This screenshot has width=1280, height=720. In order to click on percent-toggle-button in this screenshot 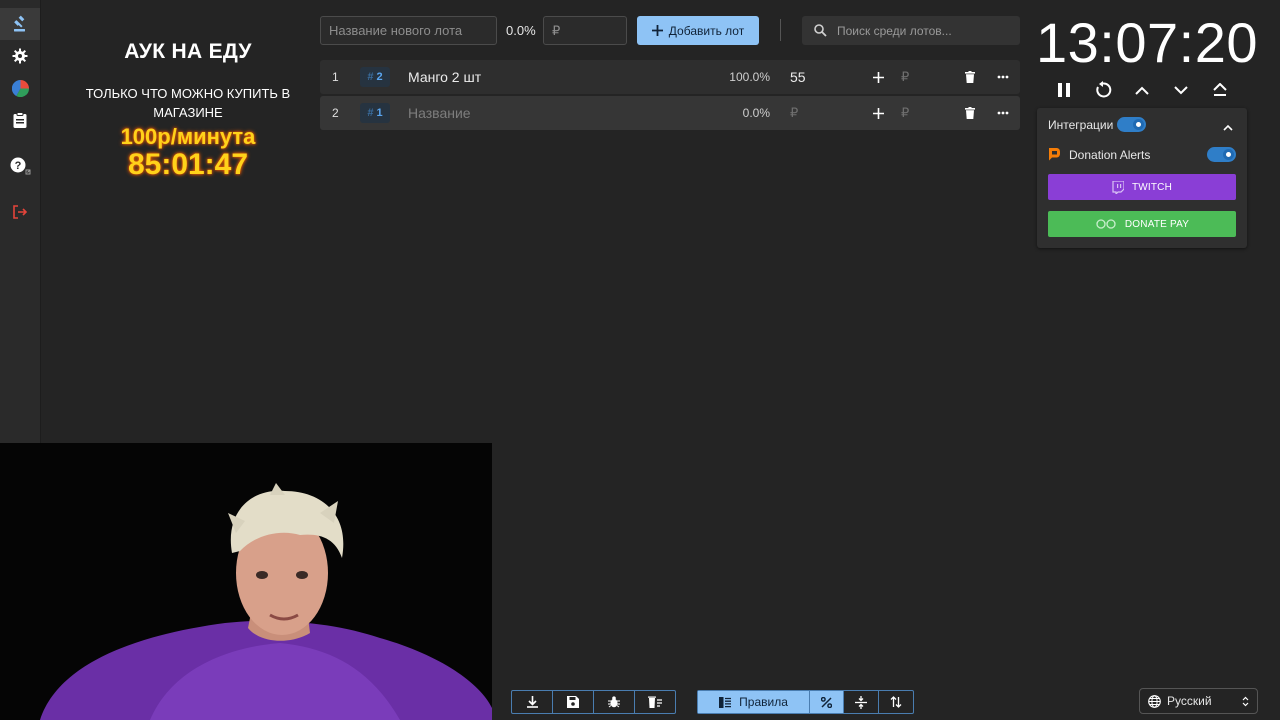, I will do `click(827, 702)`.